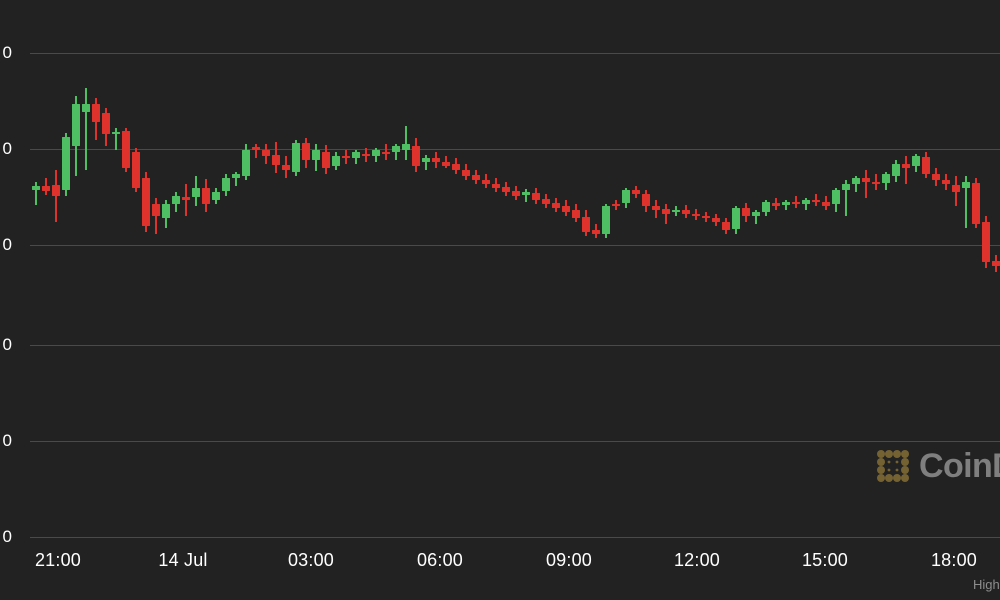 Image resolution: width=1000 pixels, height=600 pixels. What do you see at coordinates (825, 560) in the screenshot?
I see `x-axis-tick-label: 15:00` at bounding box center [825, 560].